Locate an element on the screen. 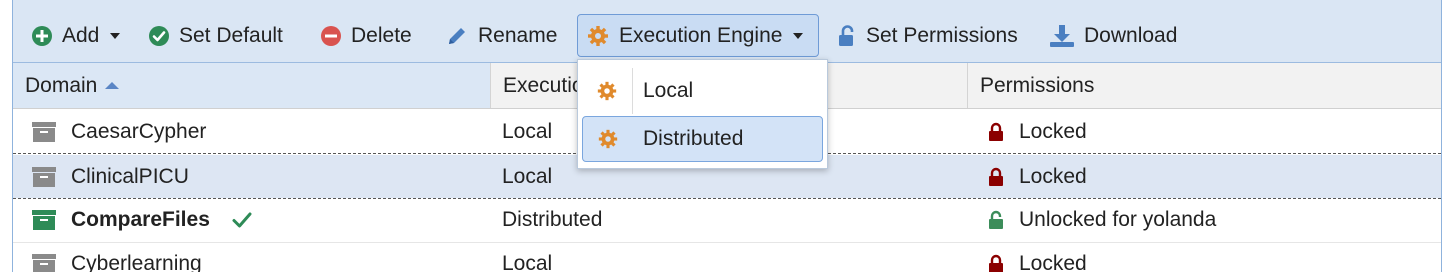 This screenshot has width=1454, height=272. set-permissions-button: Set Permissions is located at coordinates (927, 35).